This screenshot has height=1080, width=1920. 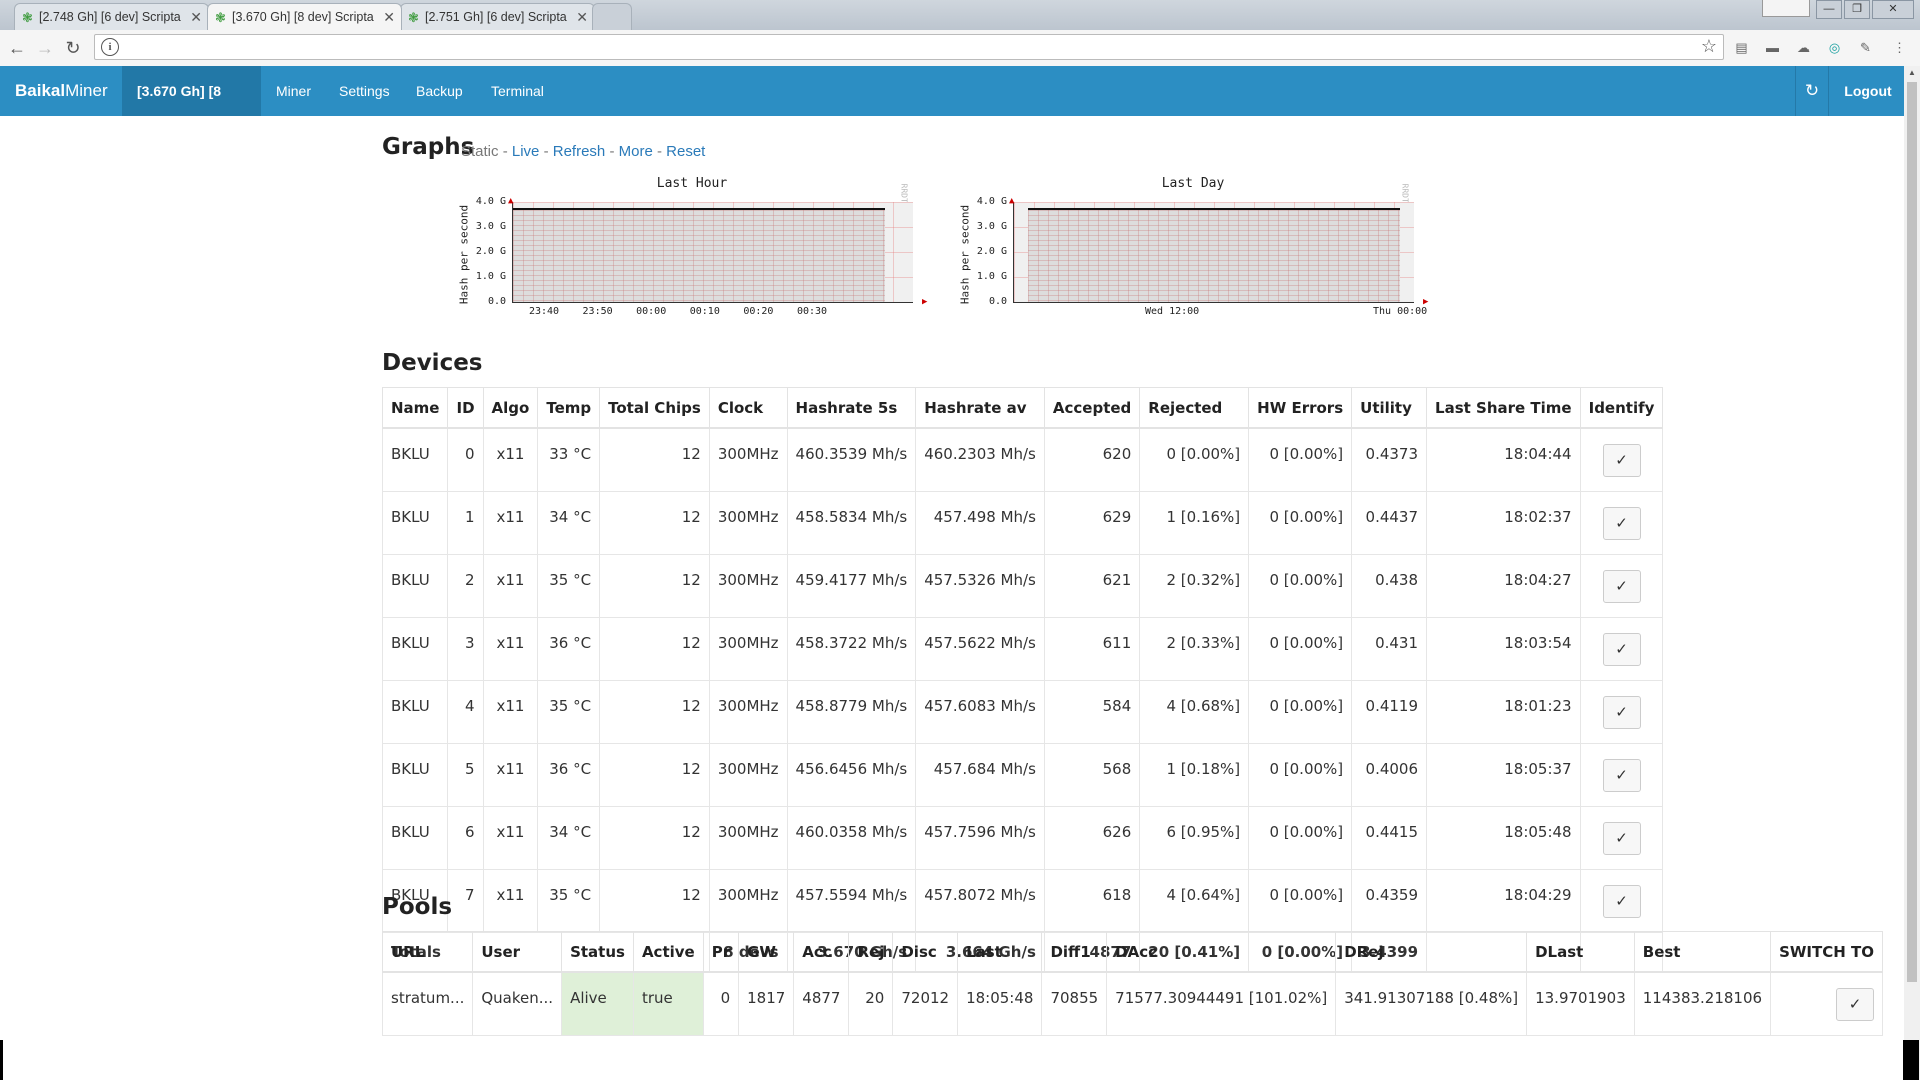 I want to click on graph-plot-area, so click(x=1213, y=252).